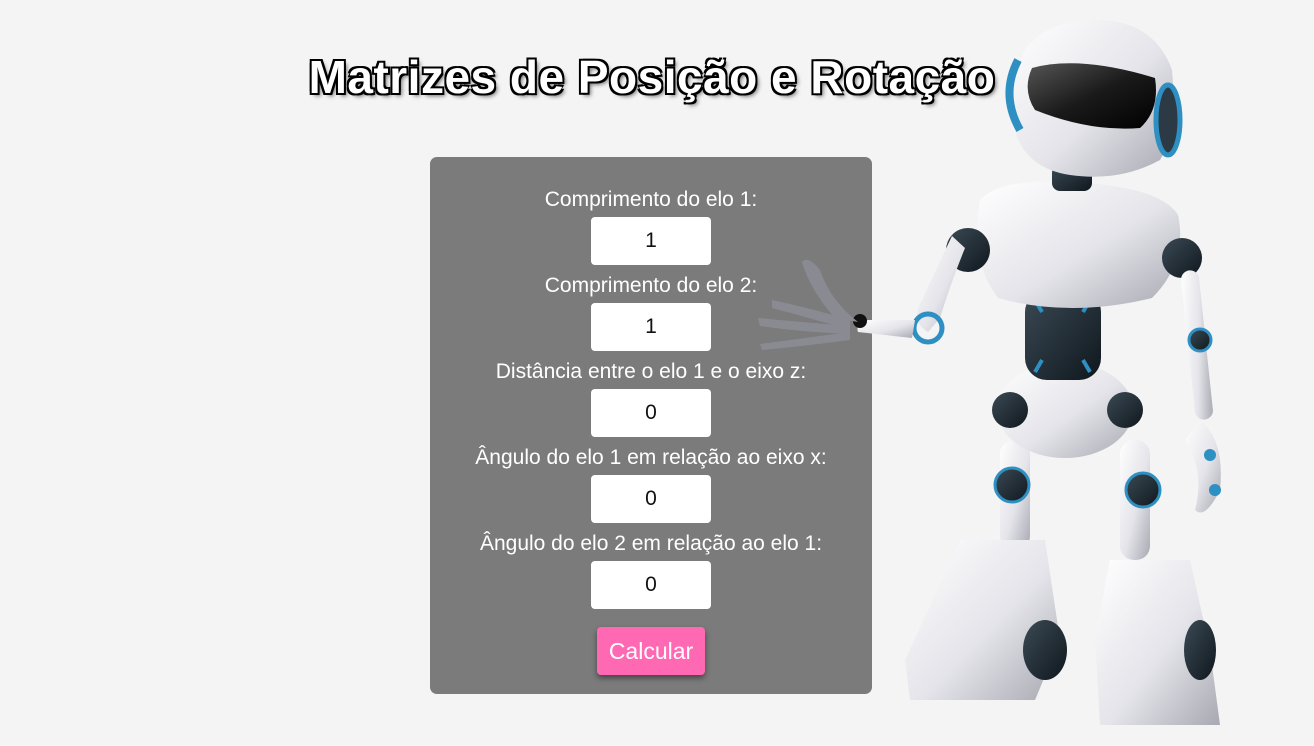 This screenshot has width=1314, height=746. Describe the element at coordinates (651, 413) in the screenshot. I see `link1-z-distance-input` at that location.